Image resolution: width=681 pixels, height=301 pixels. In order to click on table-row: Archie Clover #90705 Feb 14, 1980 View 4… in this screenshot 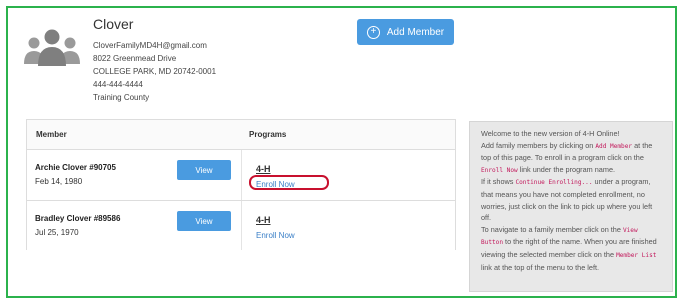, I will do `click(241, 175)`.